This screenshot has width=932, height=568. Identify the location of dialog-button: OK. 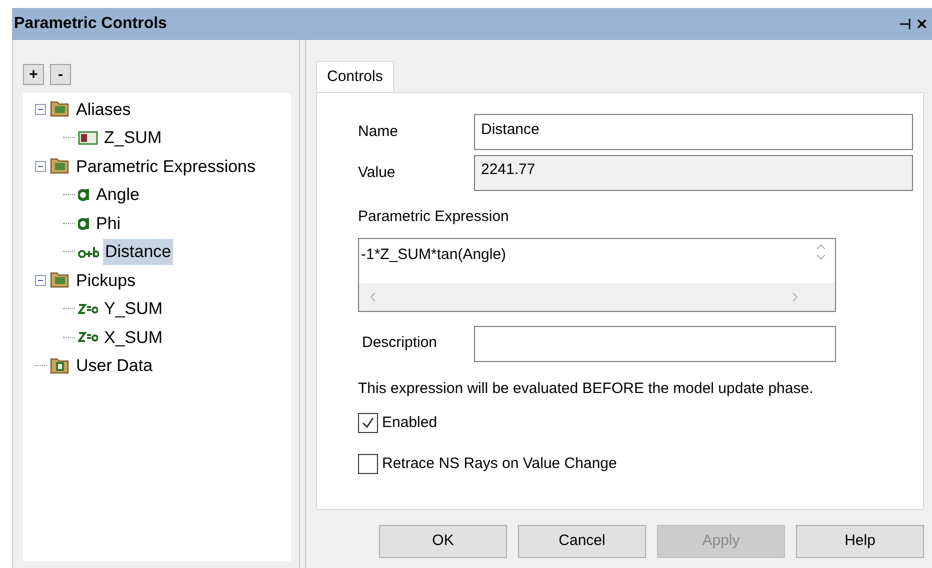
(443, 541).